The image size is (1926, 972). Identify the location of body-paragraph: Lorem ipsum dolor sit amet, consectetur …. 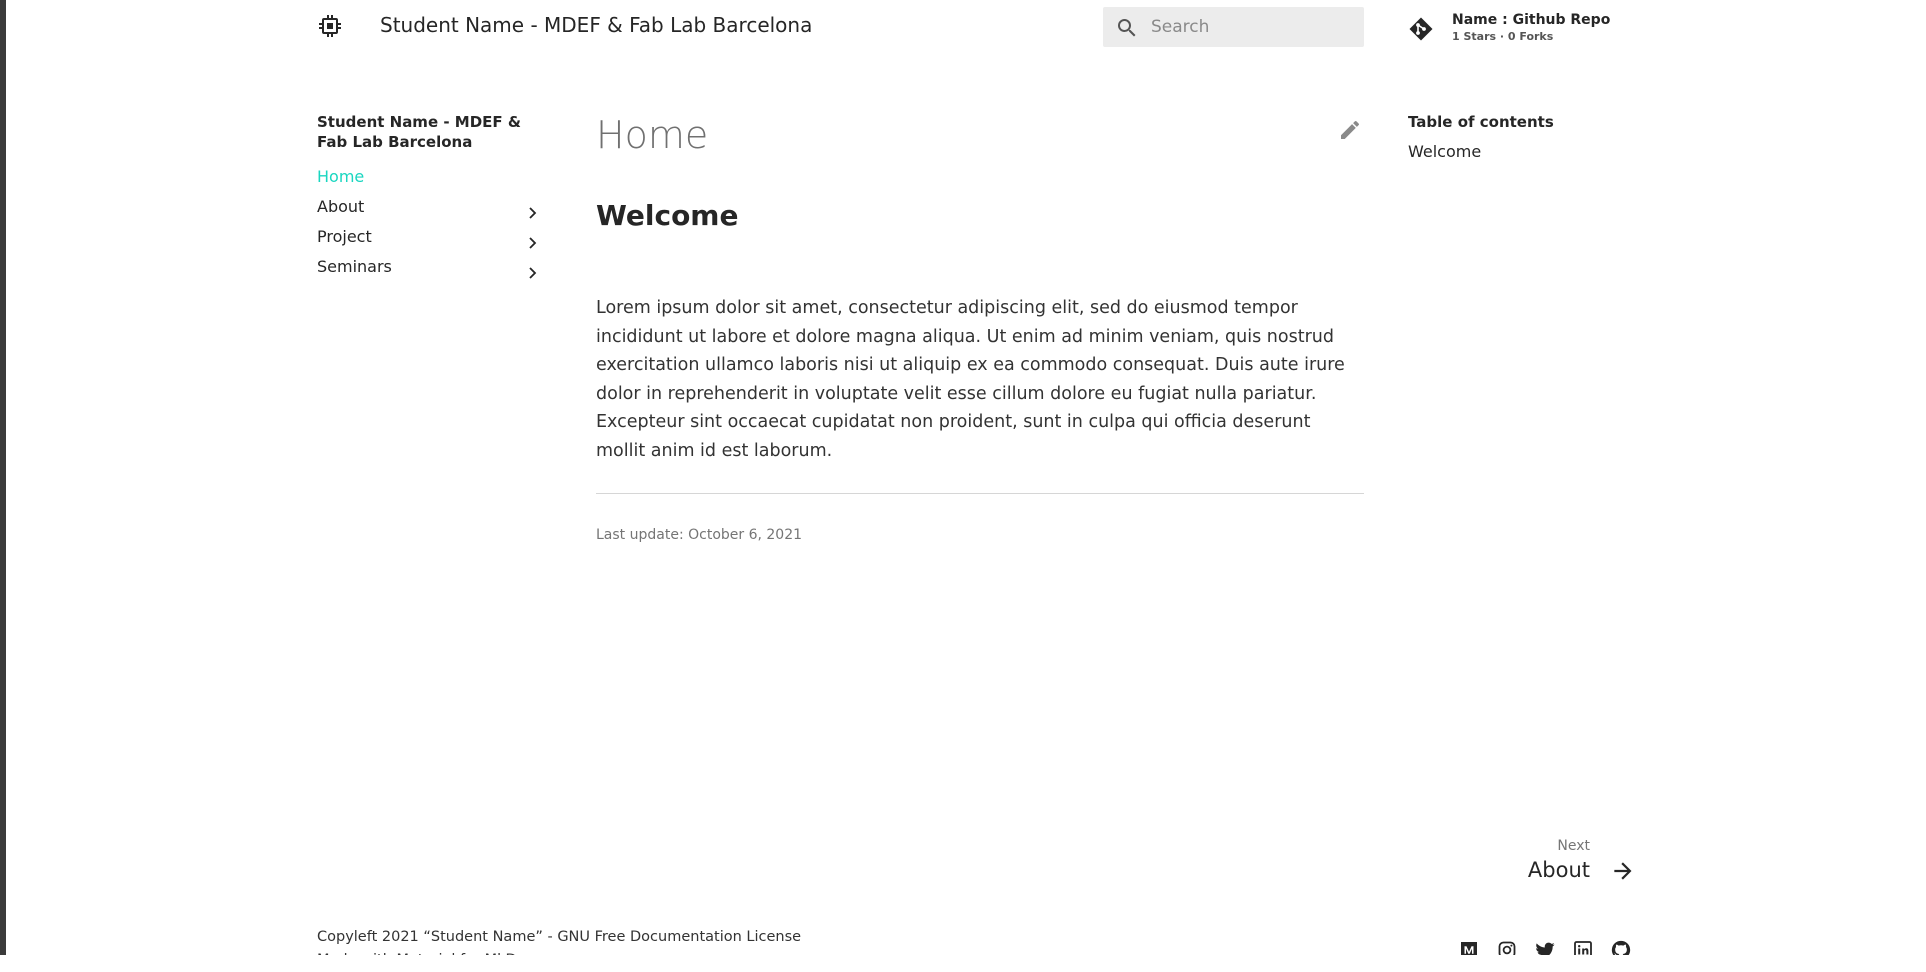
(970, 379).